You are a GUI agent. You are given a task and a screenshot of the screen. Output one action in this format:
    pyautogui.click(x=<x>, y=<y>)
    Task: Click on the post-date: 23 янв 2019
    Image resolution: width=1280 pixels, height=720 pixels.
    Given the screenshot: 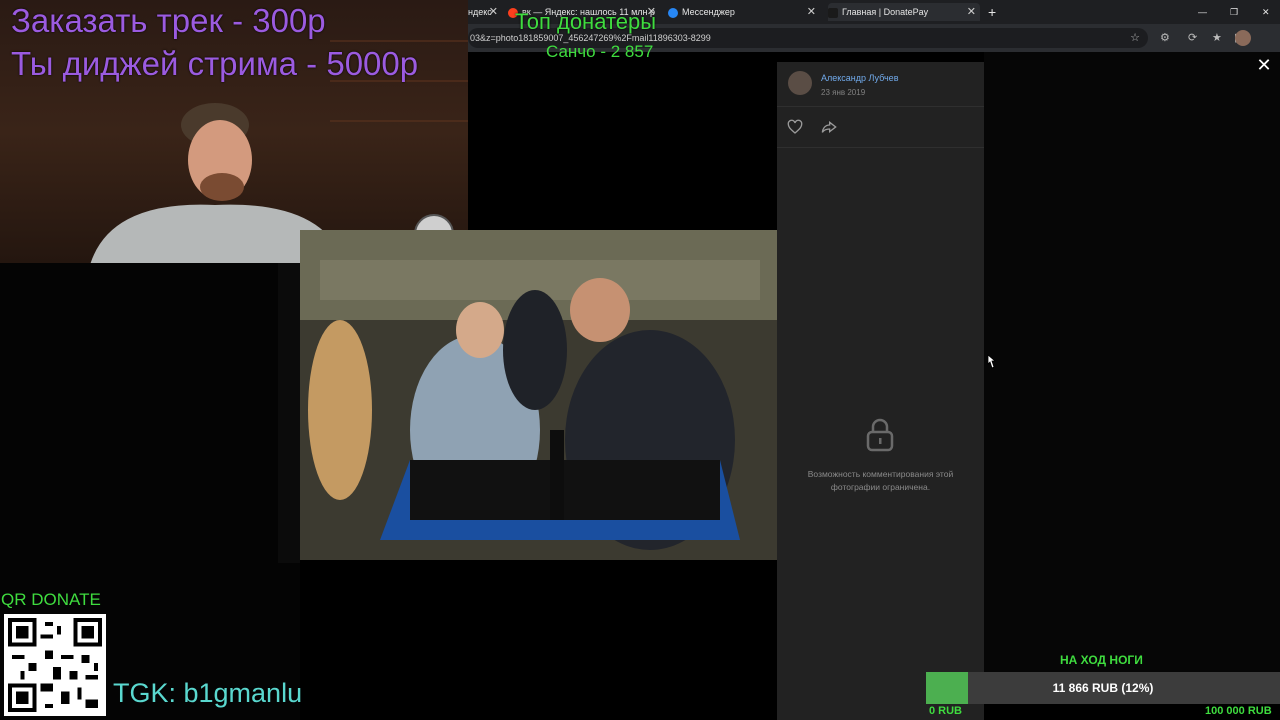 What is the action you would take?
    pyautogui.click(x=843, y=92)
    